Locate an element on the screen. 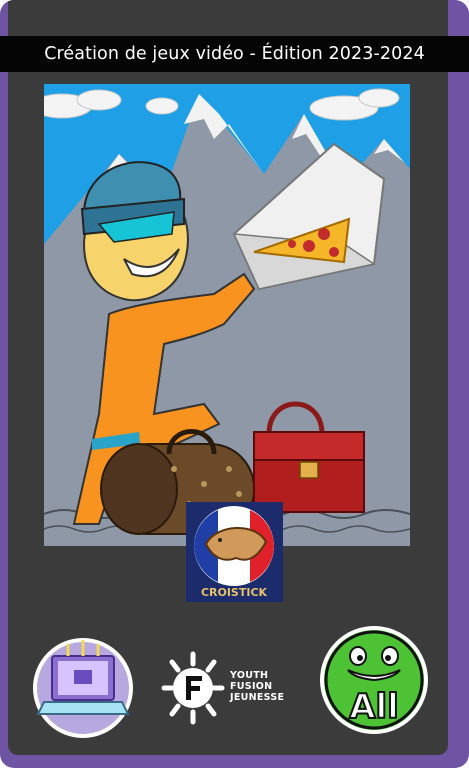 This screenshot has width=469, height=768. youth-fusion-text: YOUTH FUSION JEUNESSE is located at coordinates (257, 686).